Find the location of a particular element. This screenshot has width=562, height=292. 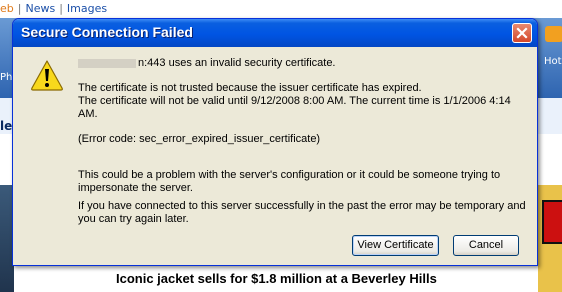

top-links: eb | News | Images is located at coordinates (55, 8).